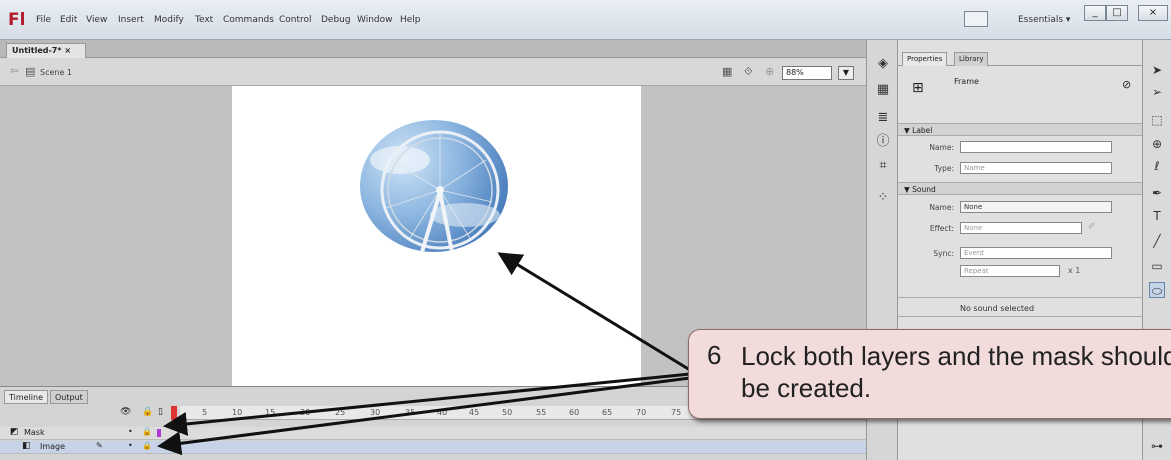  What do you see at coordinates (248, 20) in the screenshot?
I see `menu-commands: Commands` at bounding box center [248, 20].